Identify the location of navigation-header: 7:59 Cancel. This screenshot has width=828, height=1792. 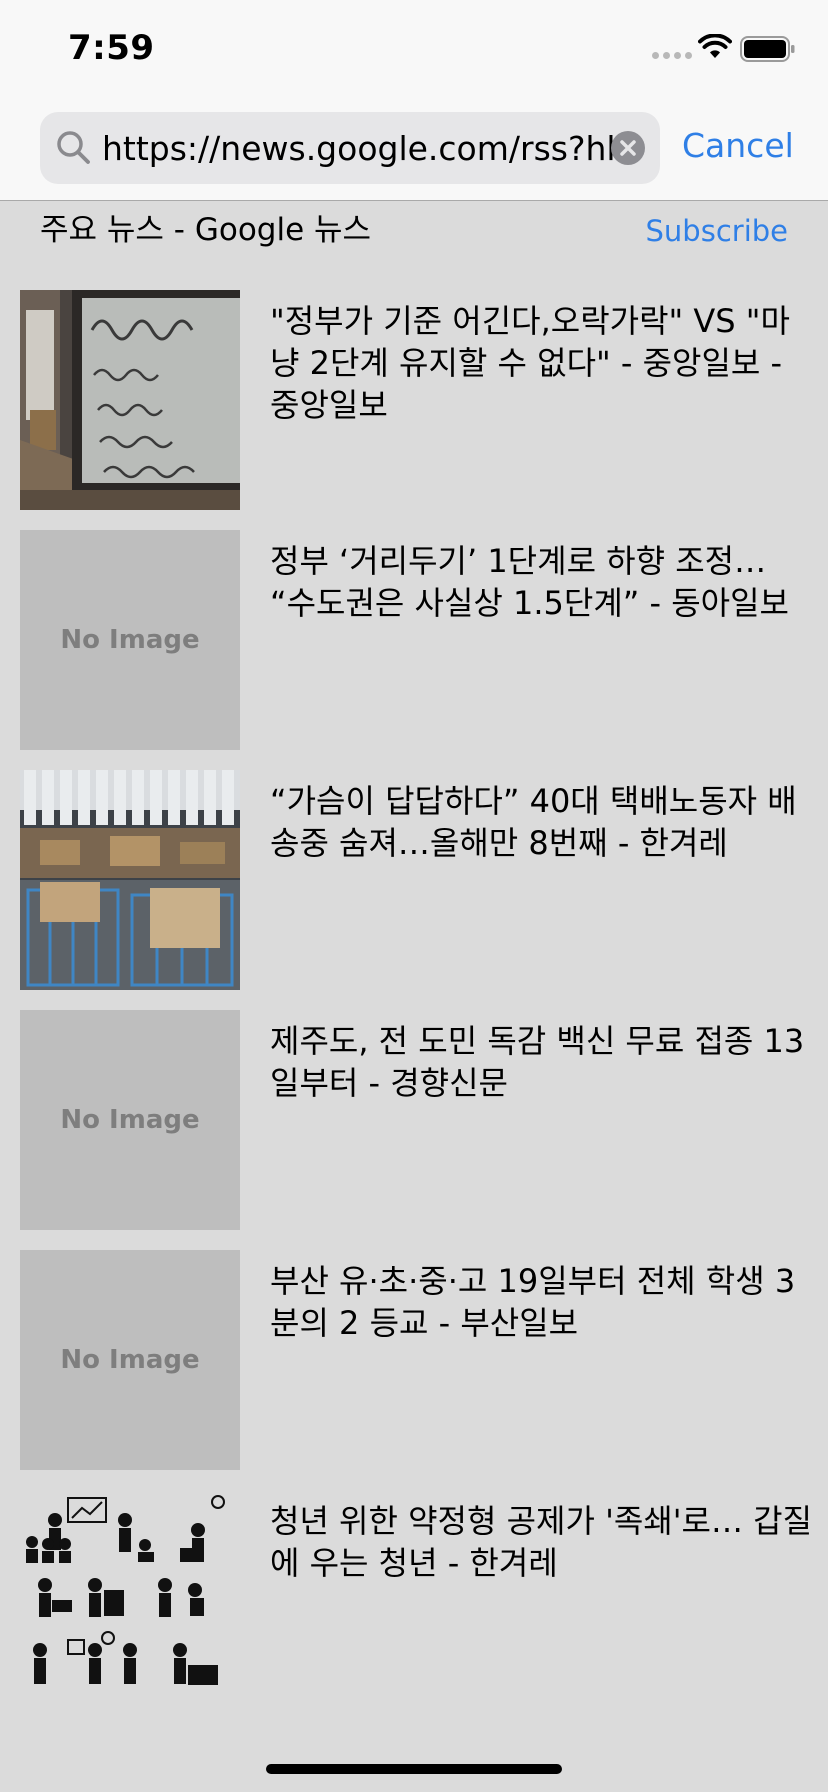
(414, 100).